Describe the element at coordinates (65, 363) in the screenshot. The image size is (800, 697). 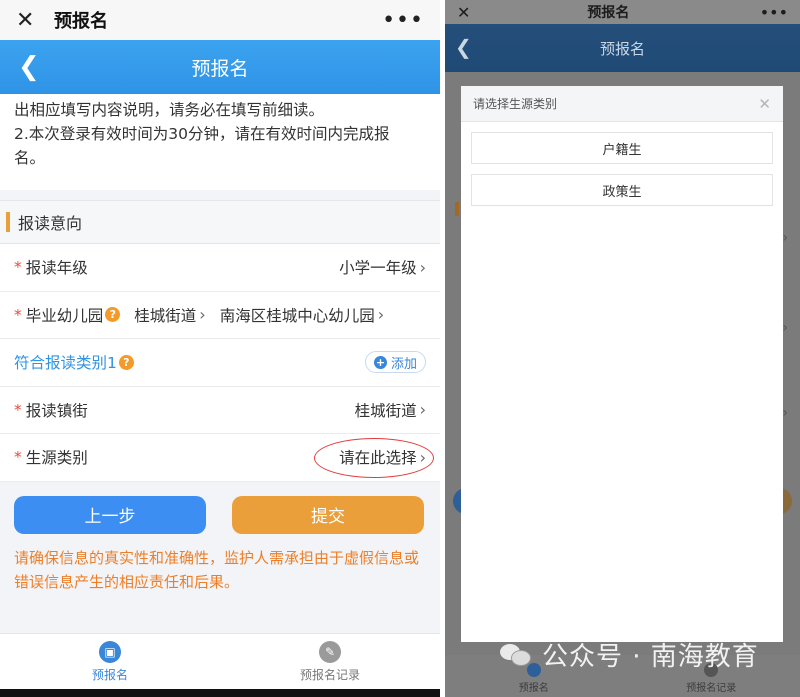
I see `category-label: 符合报读类别1` at that location.